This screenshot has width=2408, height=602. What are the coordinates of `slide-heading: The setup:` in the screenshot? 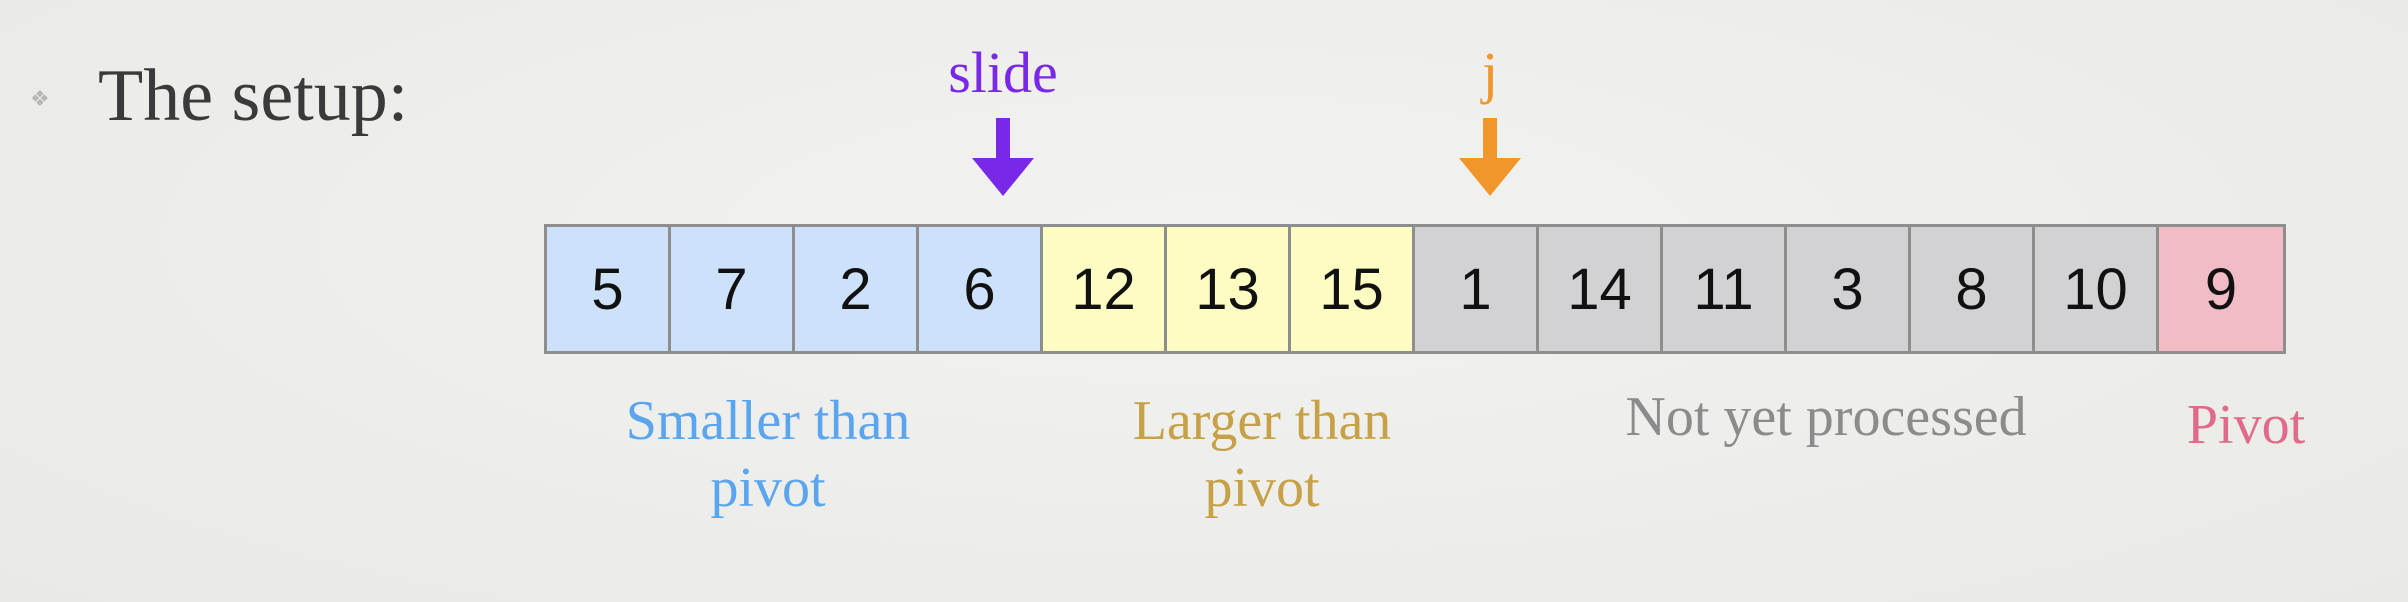 It's located at (253, 96).